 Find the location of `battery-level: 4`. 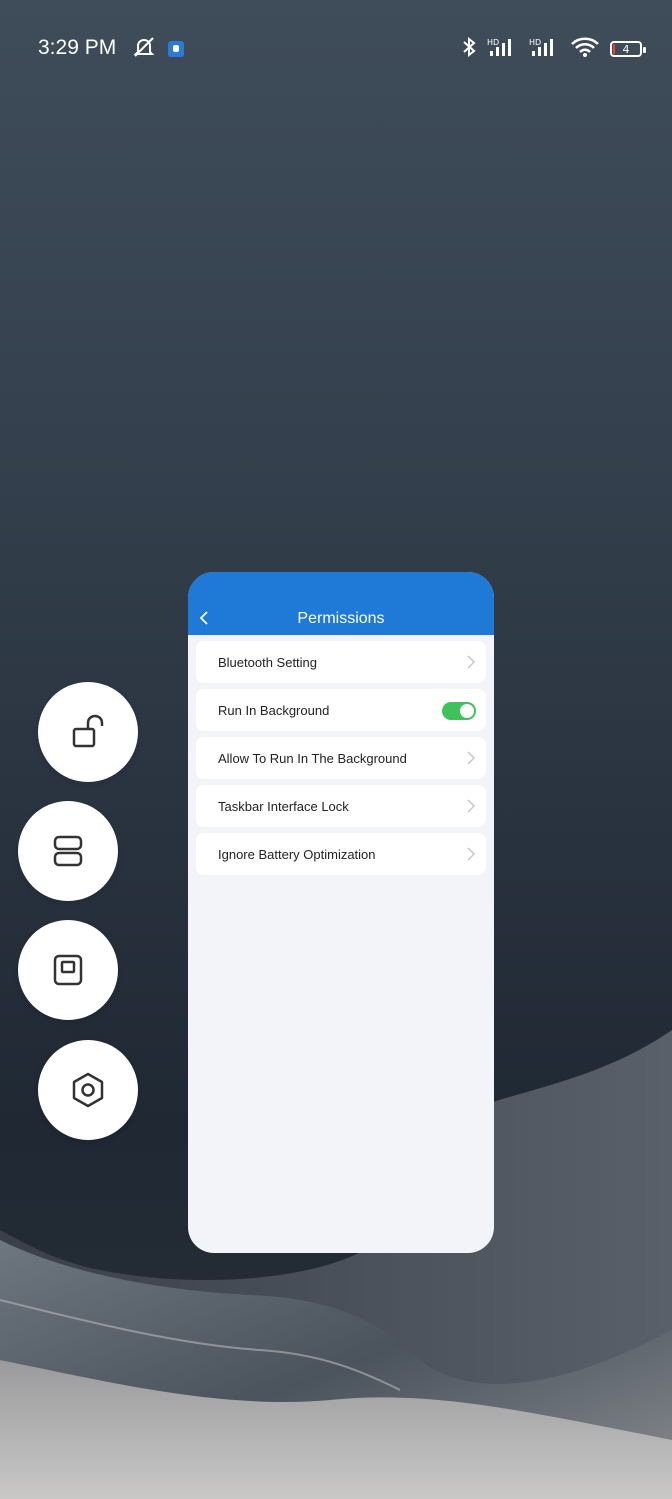

battery-level: 4 is located at coordinates (626, 49).